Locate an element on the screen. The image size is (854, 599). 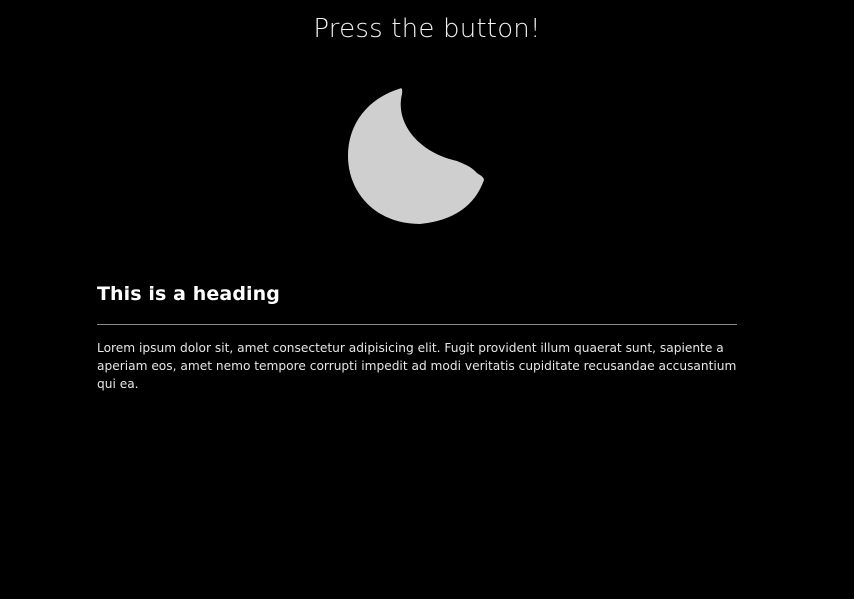
moon-icon is located at coordinates (416, 156).